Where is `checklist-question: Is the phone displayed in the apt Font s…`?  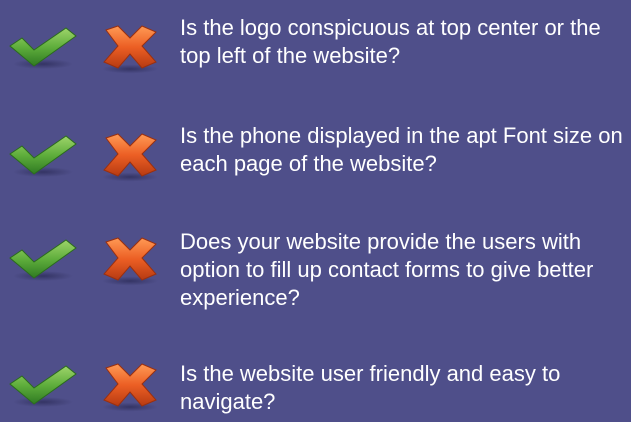
checklist-question: Is the phone displayed in the apt Font s… is located at coordinates (401, 149).